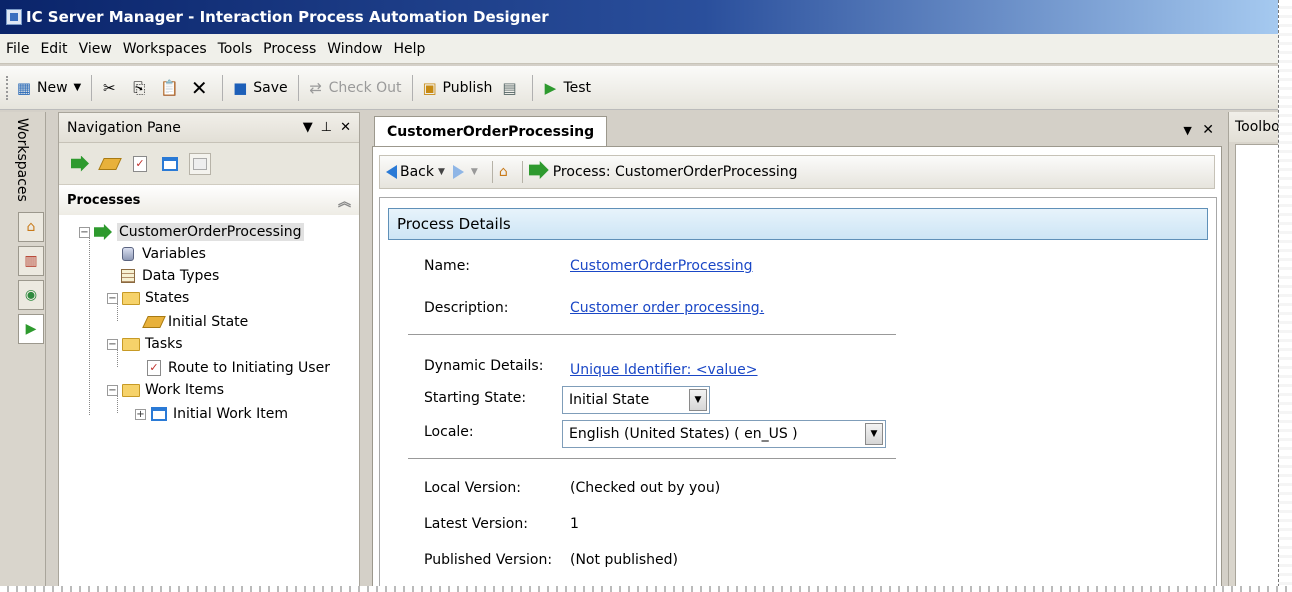 The height and width of the screenshot is (592, 1292). I want to click on forward-dropdown-icon: ▼, so click(474, 172).